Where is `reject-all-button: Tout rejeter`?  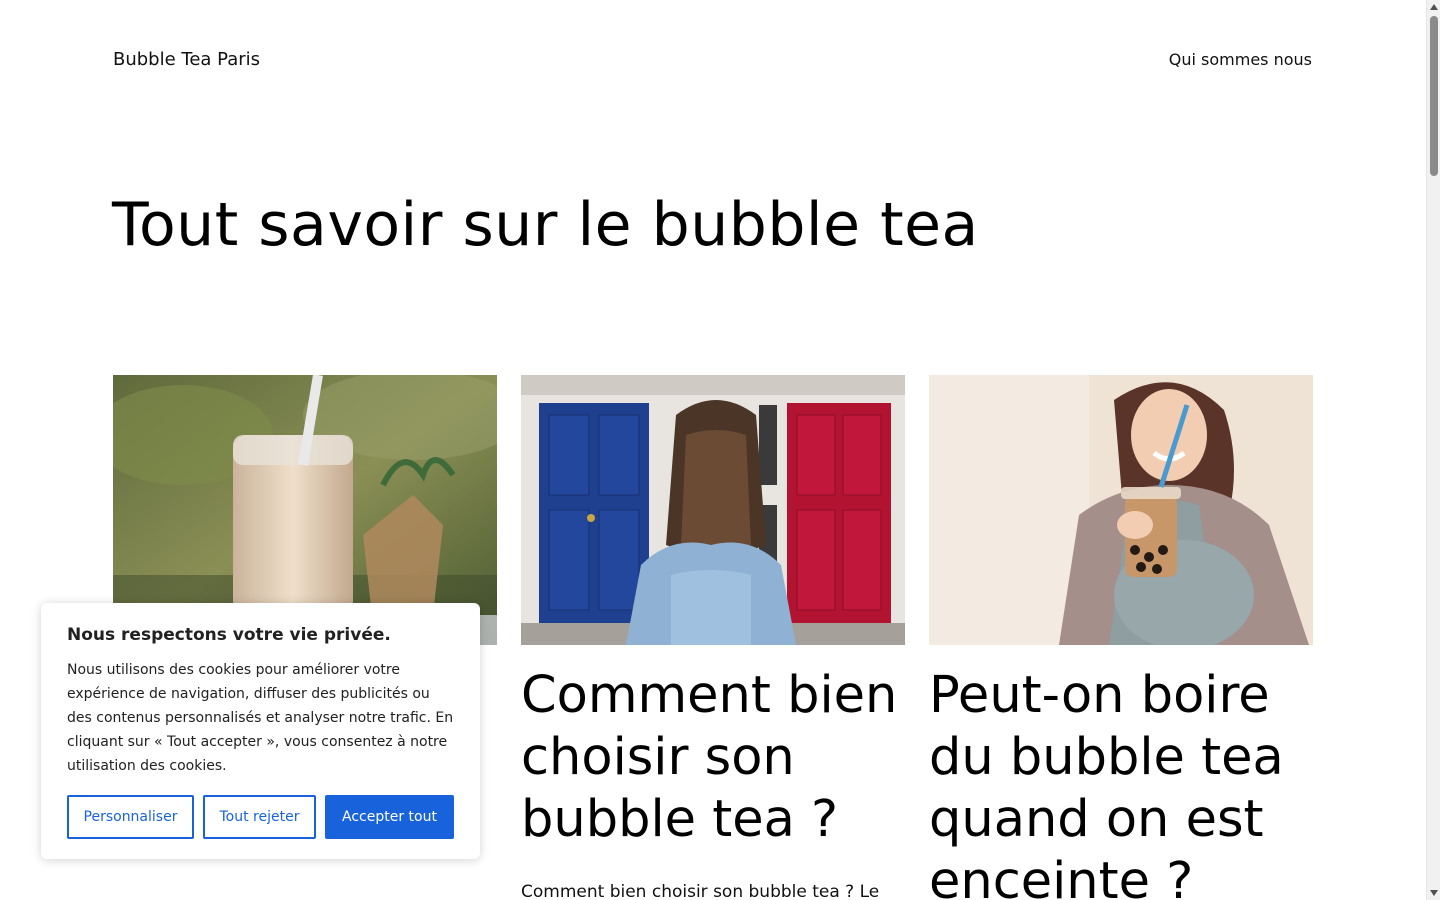 reject-all-button: Tout rejeter is located at coordinates (259, 817).